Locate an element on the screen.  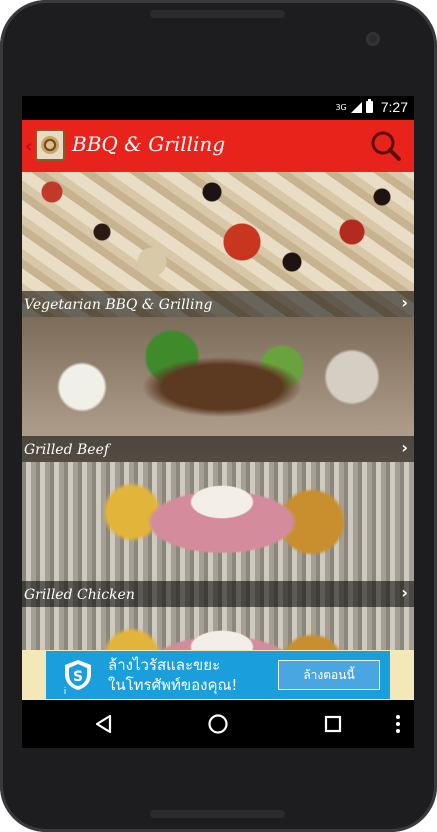
overflow-menu-icon is located at coordinates (398, 724).